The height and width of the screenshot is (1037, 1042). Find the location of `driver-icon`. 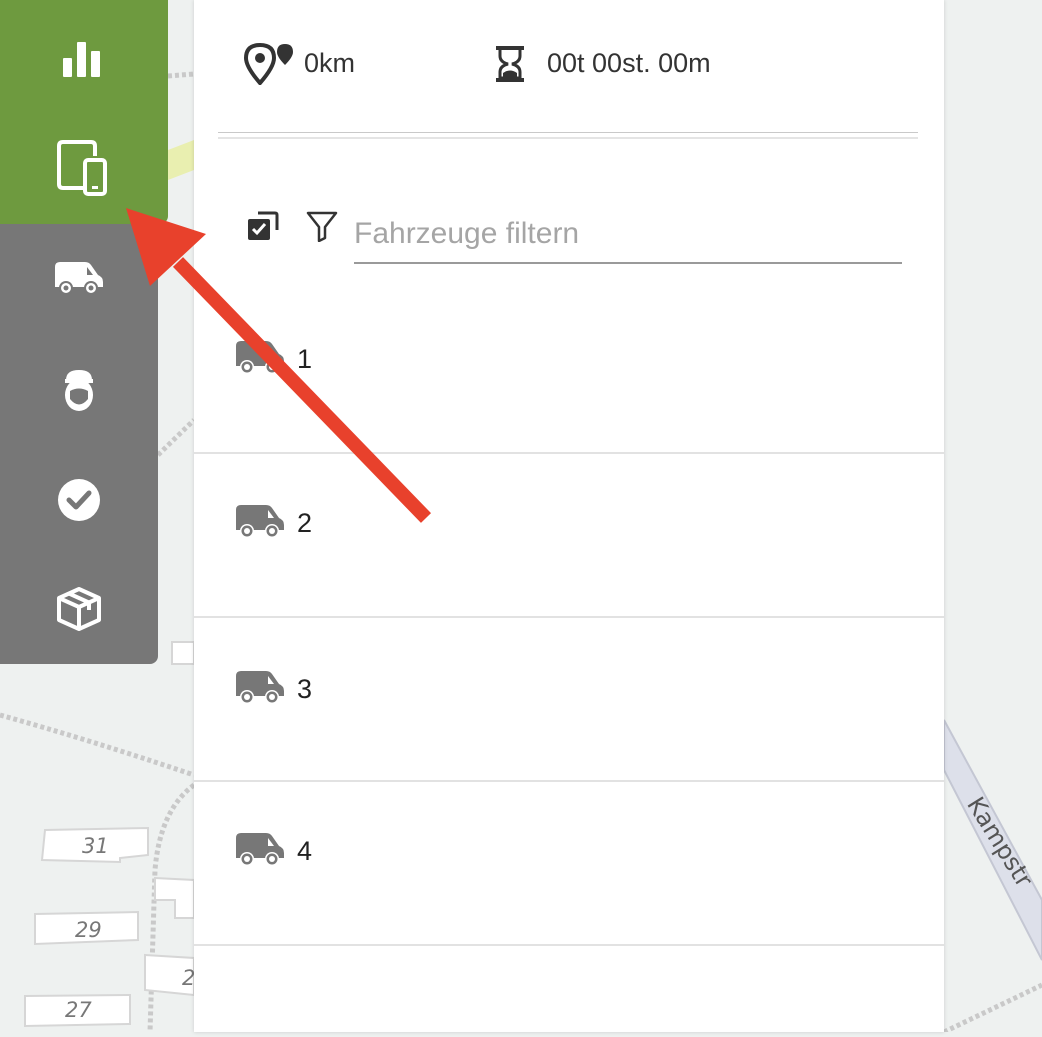

driver-icon is located at coordinates (79, 390).